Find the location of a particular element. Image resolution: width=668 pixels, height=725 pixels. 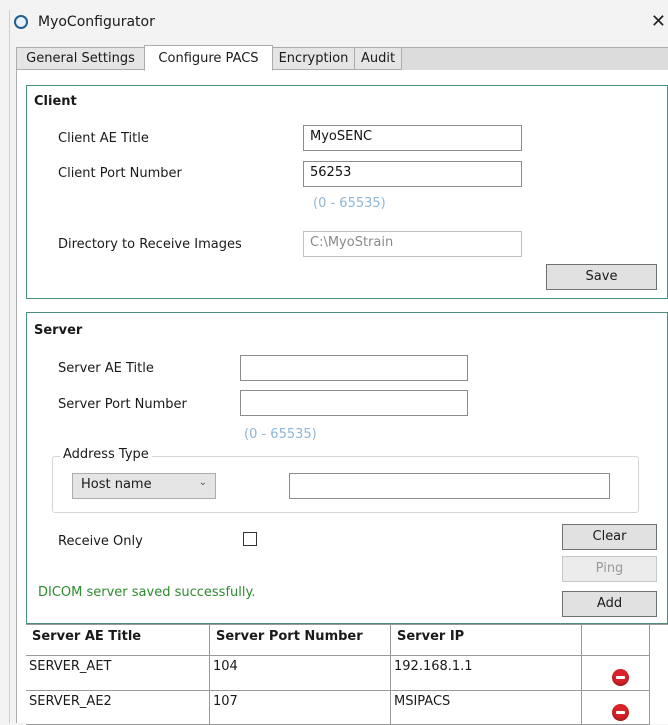

server-port-input is located at coordinates (354, 403).